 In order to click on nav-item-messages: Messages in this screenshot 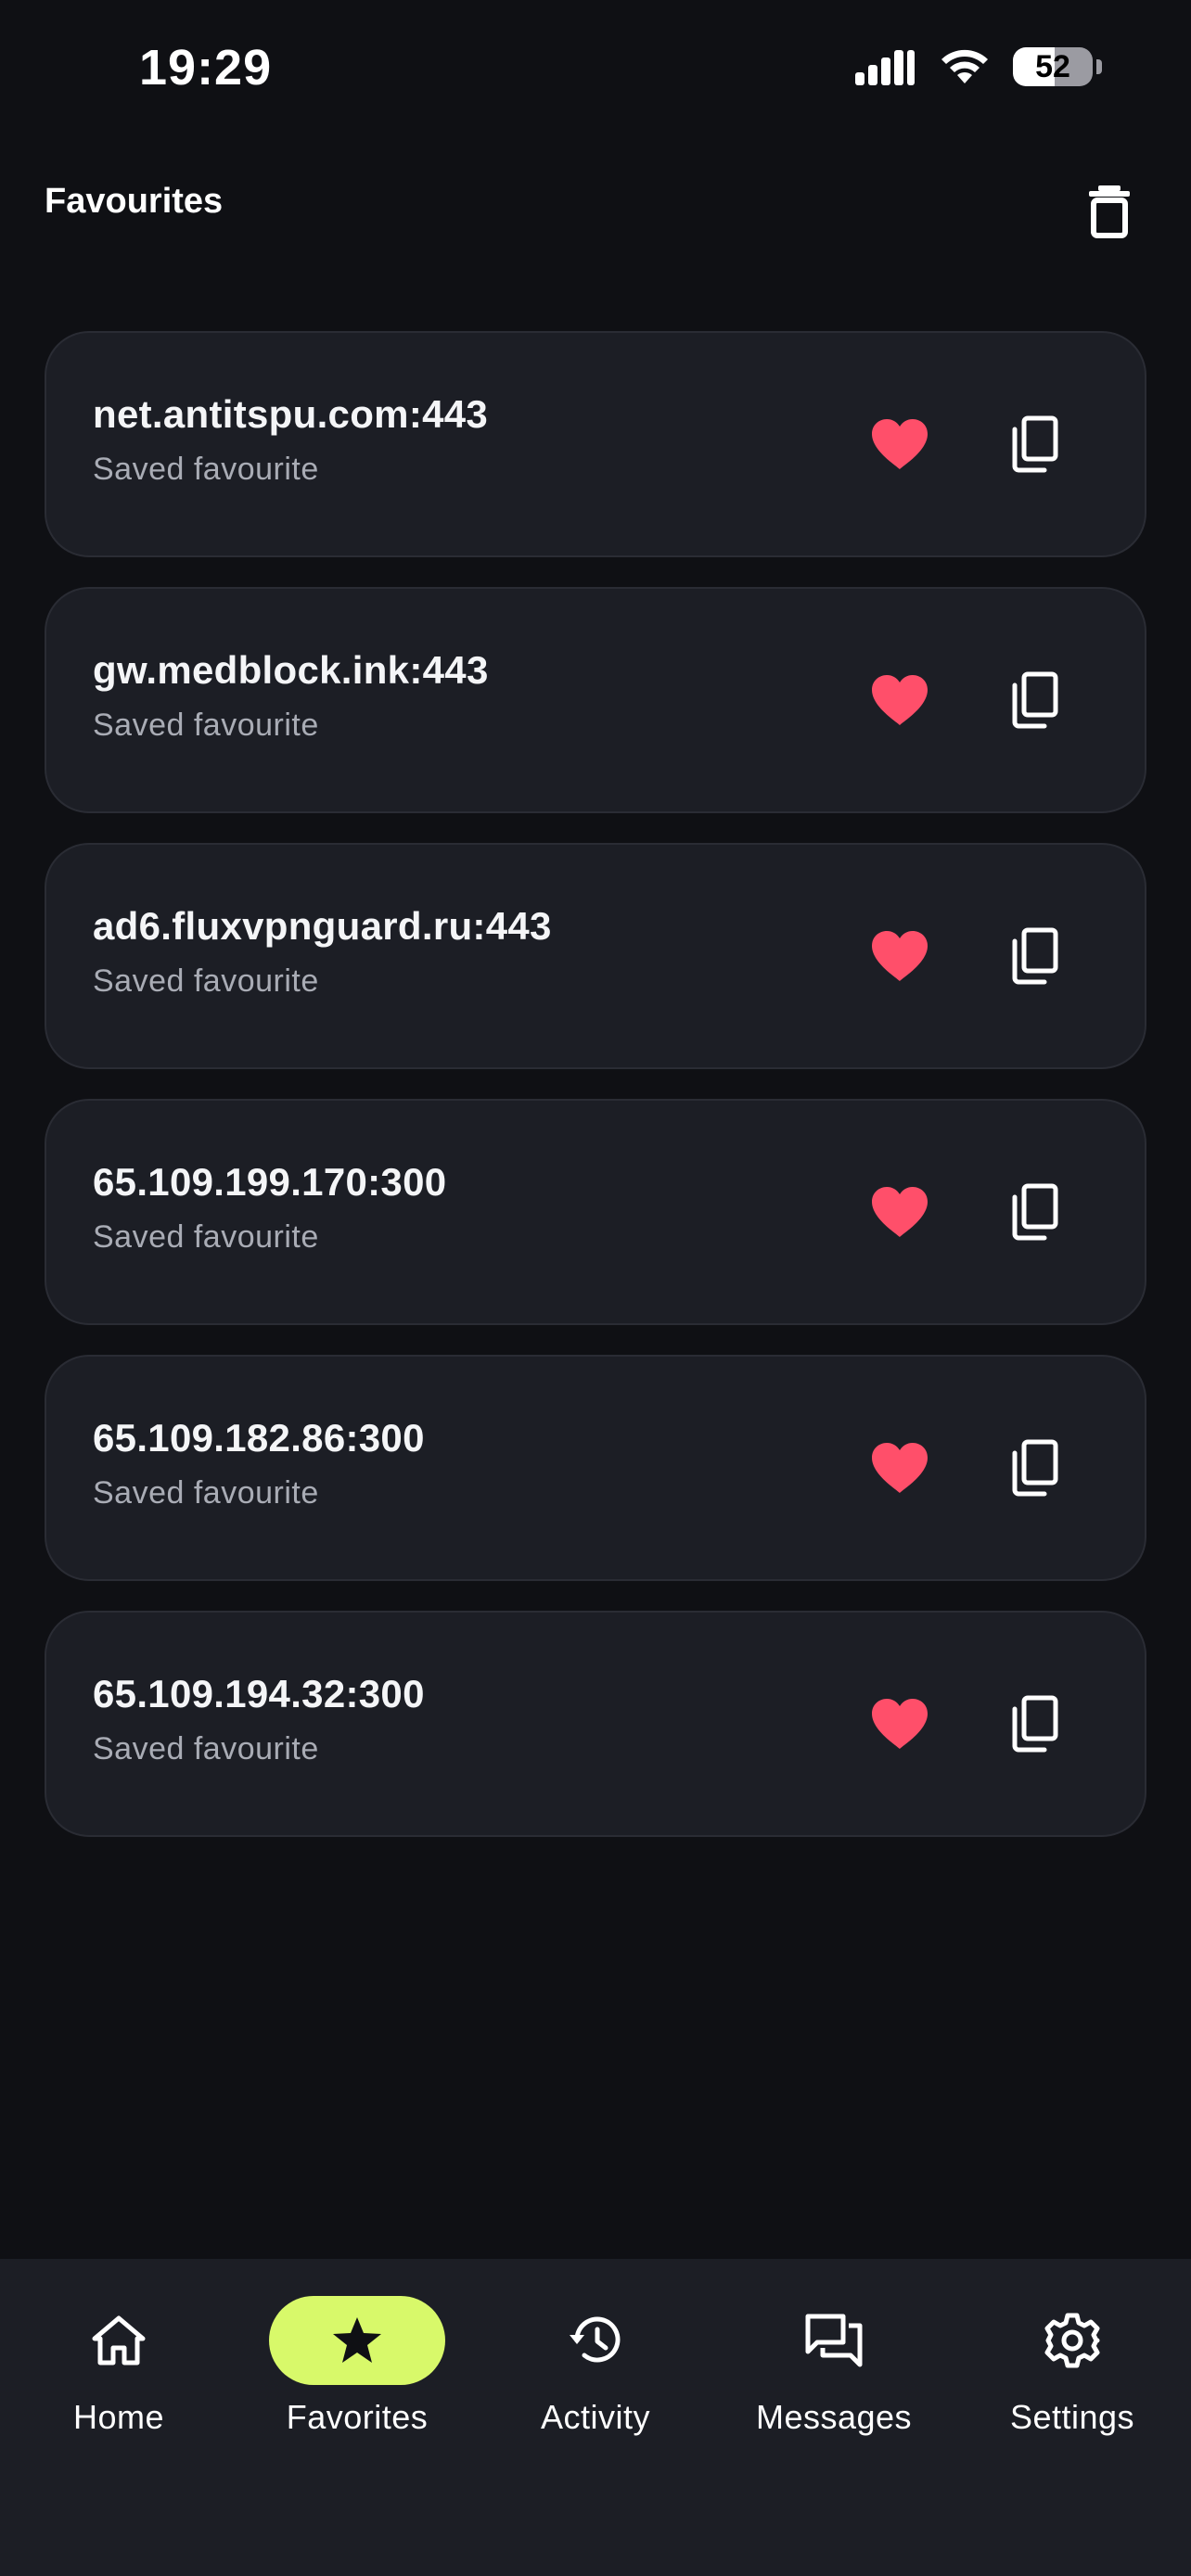, I will do `click(834, 2384)`.